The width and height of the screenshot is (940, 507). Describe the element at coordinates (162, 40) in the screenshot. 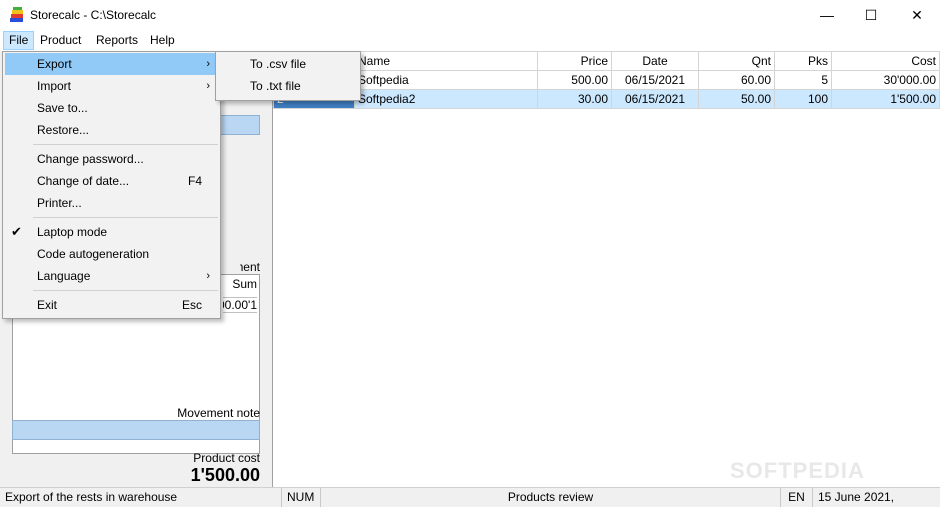

I see `menu-help: Help` at that location.